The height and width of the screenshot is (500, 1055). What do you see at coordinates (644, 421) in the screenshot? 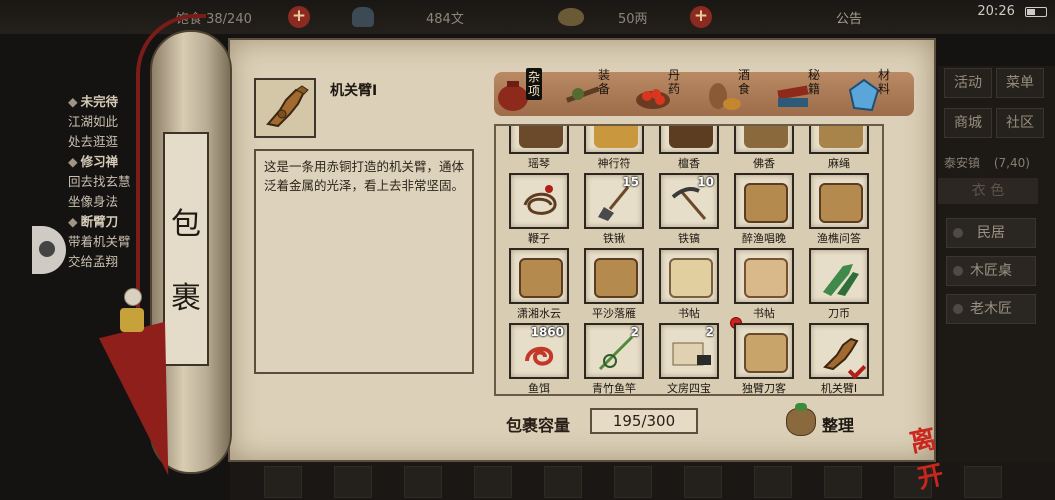
I see `capacity-value: 195/300` at bounding box center [644, 421].